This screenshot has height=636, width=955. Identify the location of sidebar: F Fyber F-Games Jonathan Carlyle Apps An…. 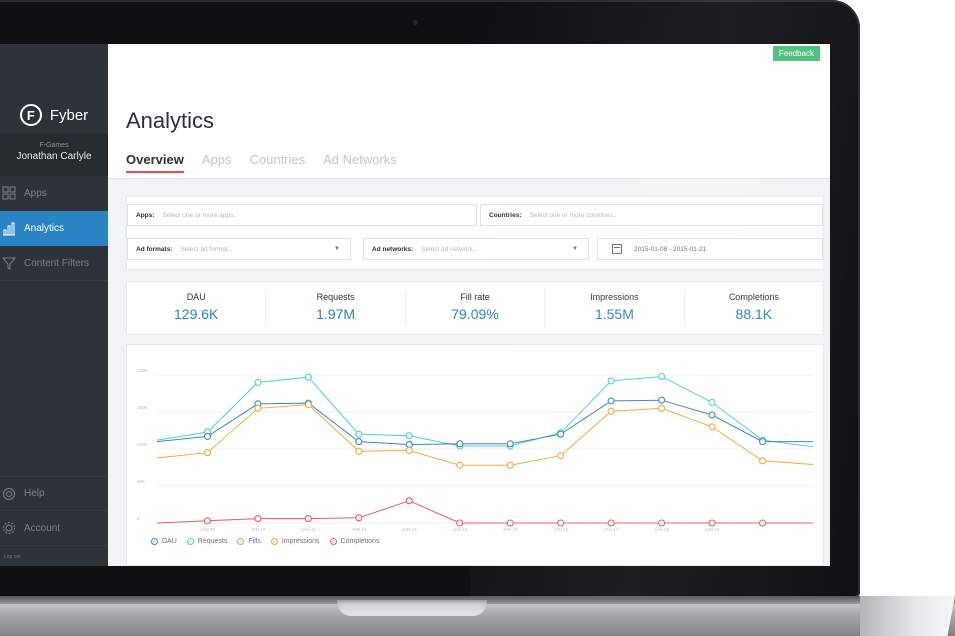
(54, 305).